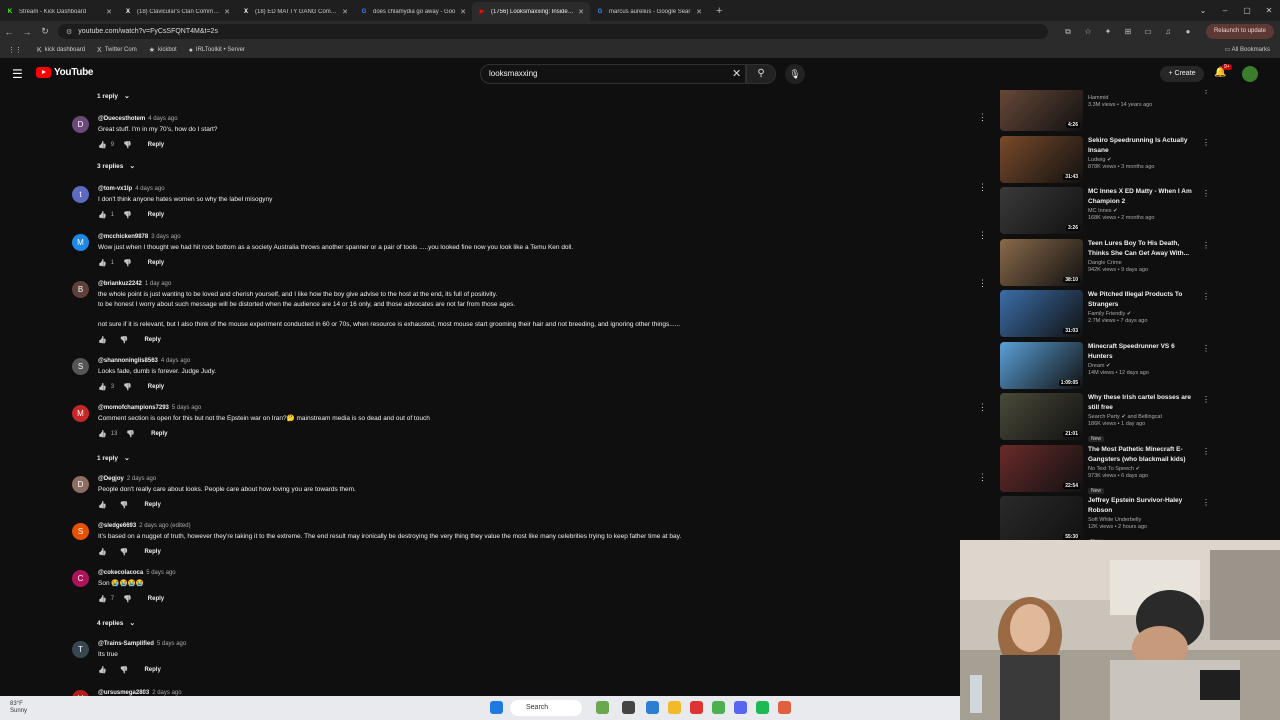 The width and height of the screenshot is (1280, 720). Describe the element at coordinates (1225, 10) in the screenshot. I see `minimize-button: –` at that location.